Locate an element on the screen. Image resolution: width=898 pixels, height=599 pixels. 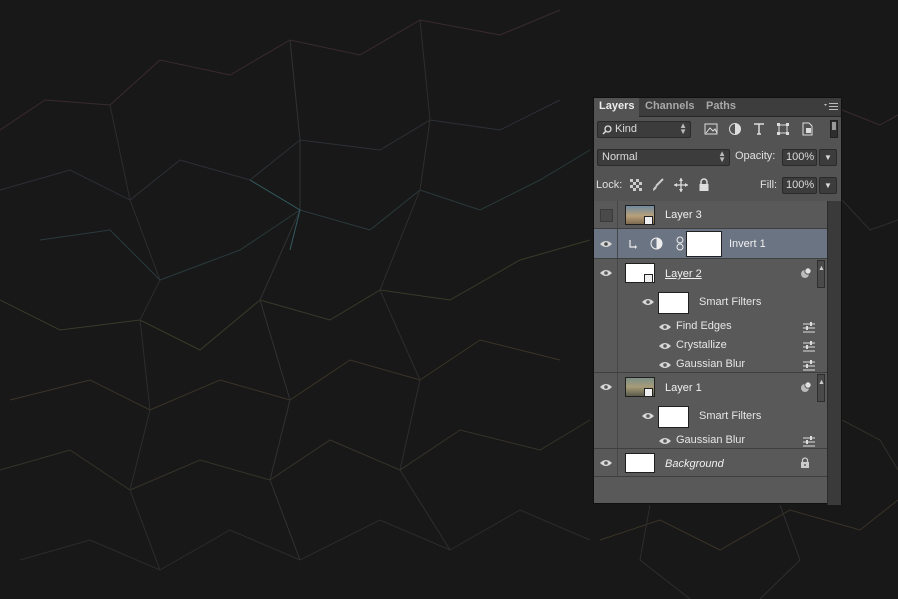
opacity-field: 100% is located at coordinates (799, 157).